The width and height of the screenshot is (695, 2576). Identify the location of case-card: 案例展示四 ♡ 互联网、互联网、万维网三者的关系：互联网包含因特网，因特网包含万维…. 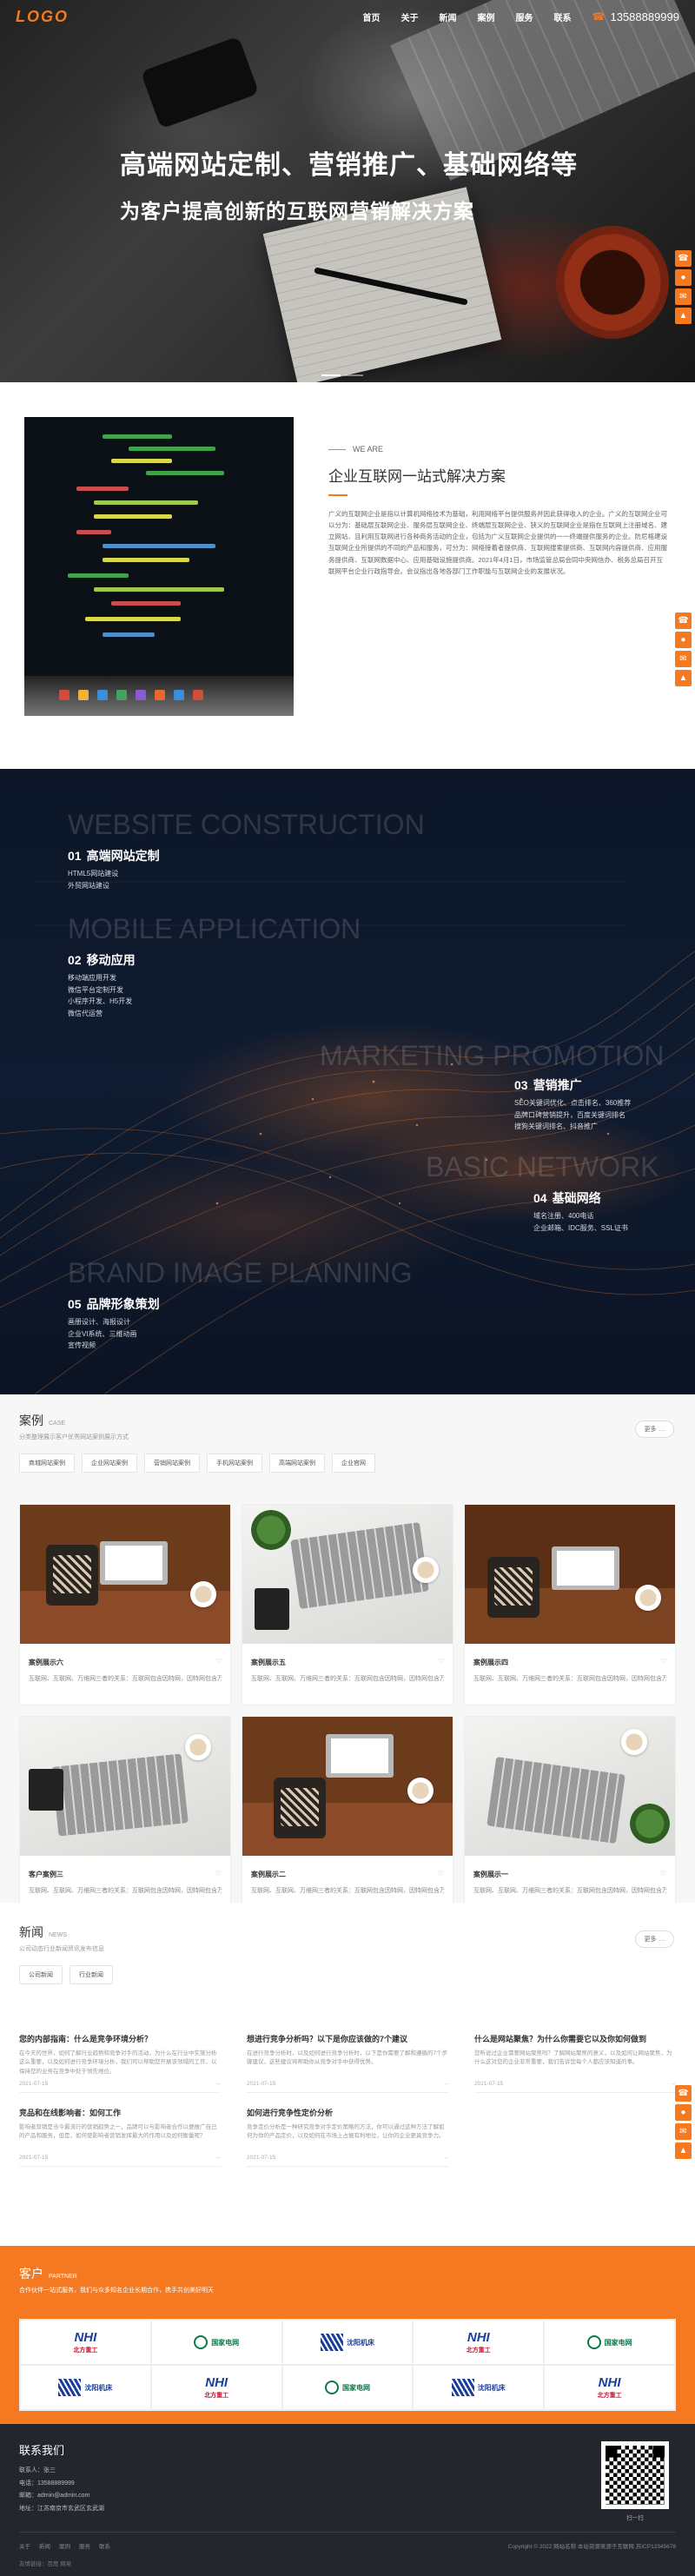
(570, 1604).